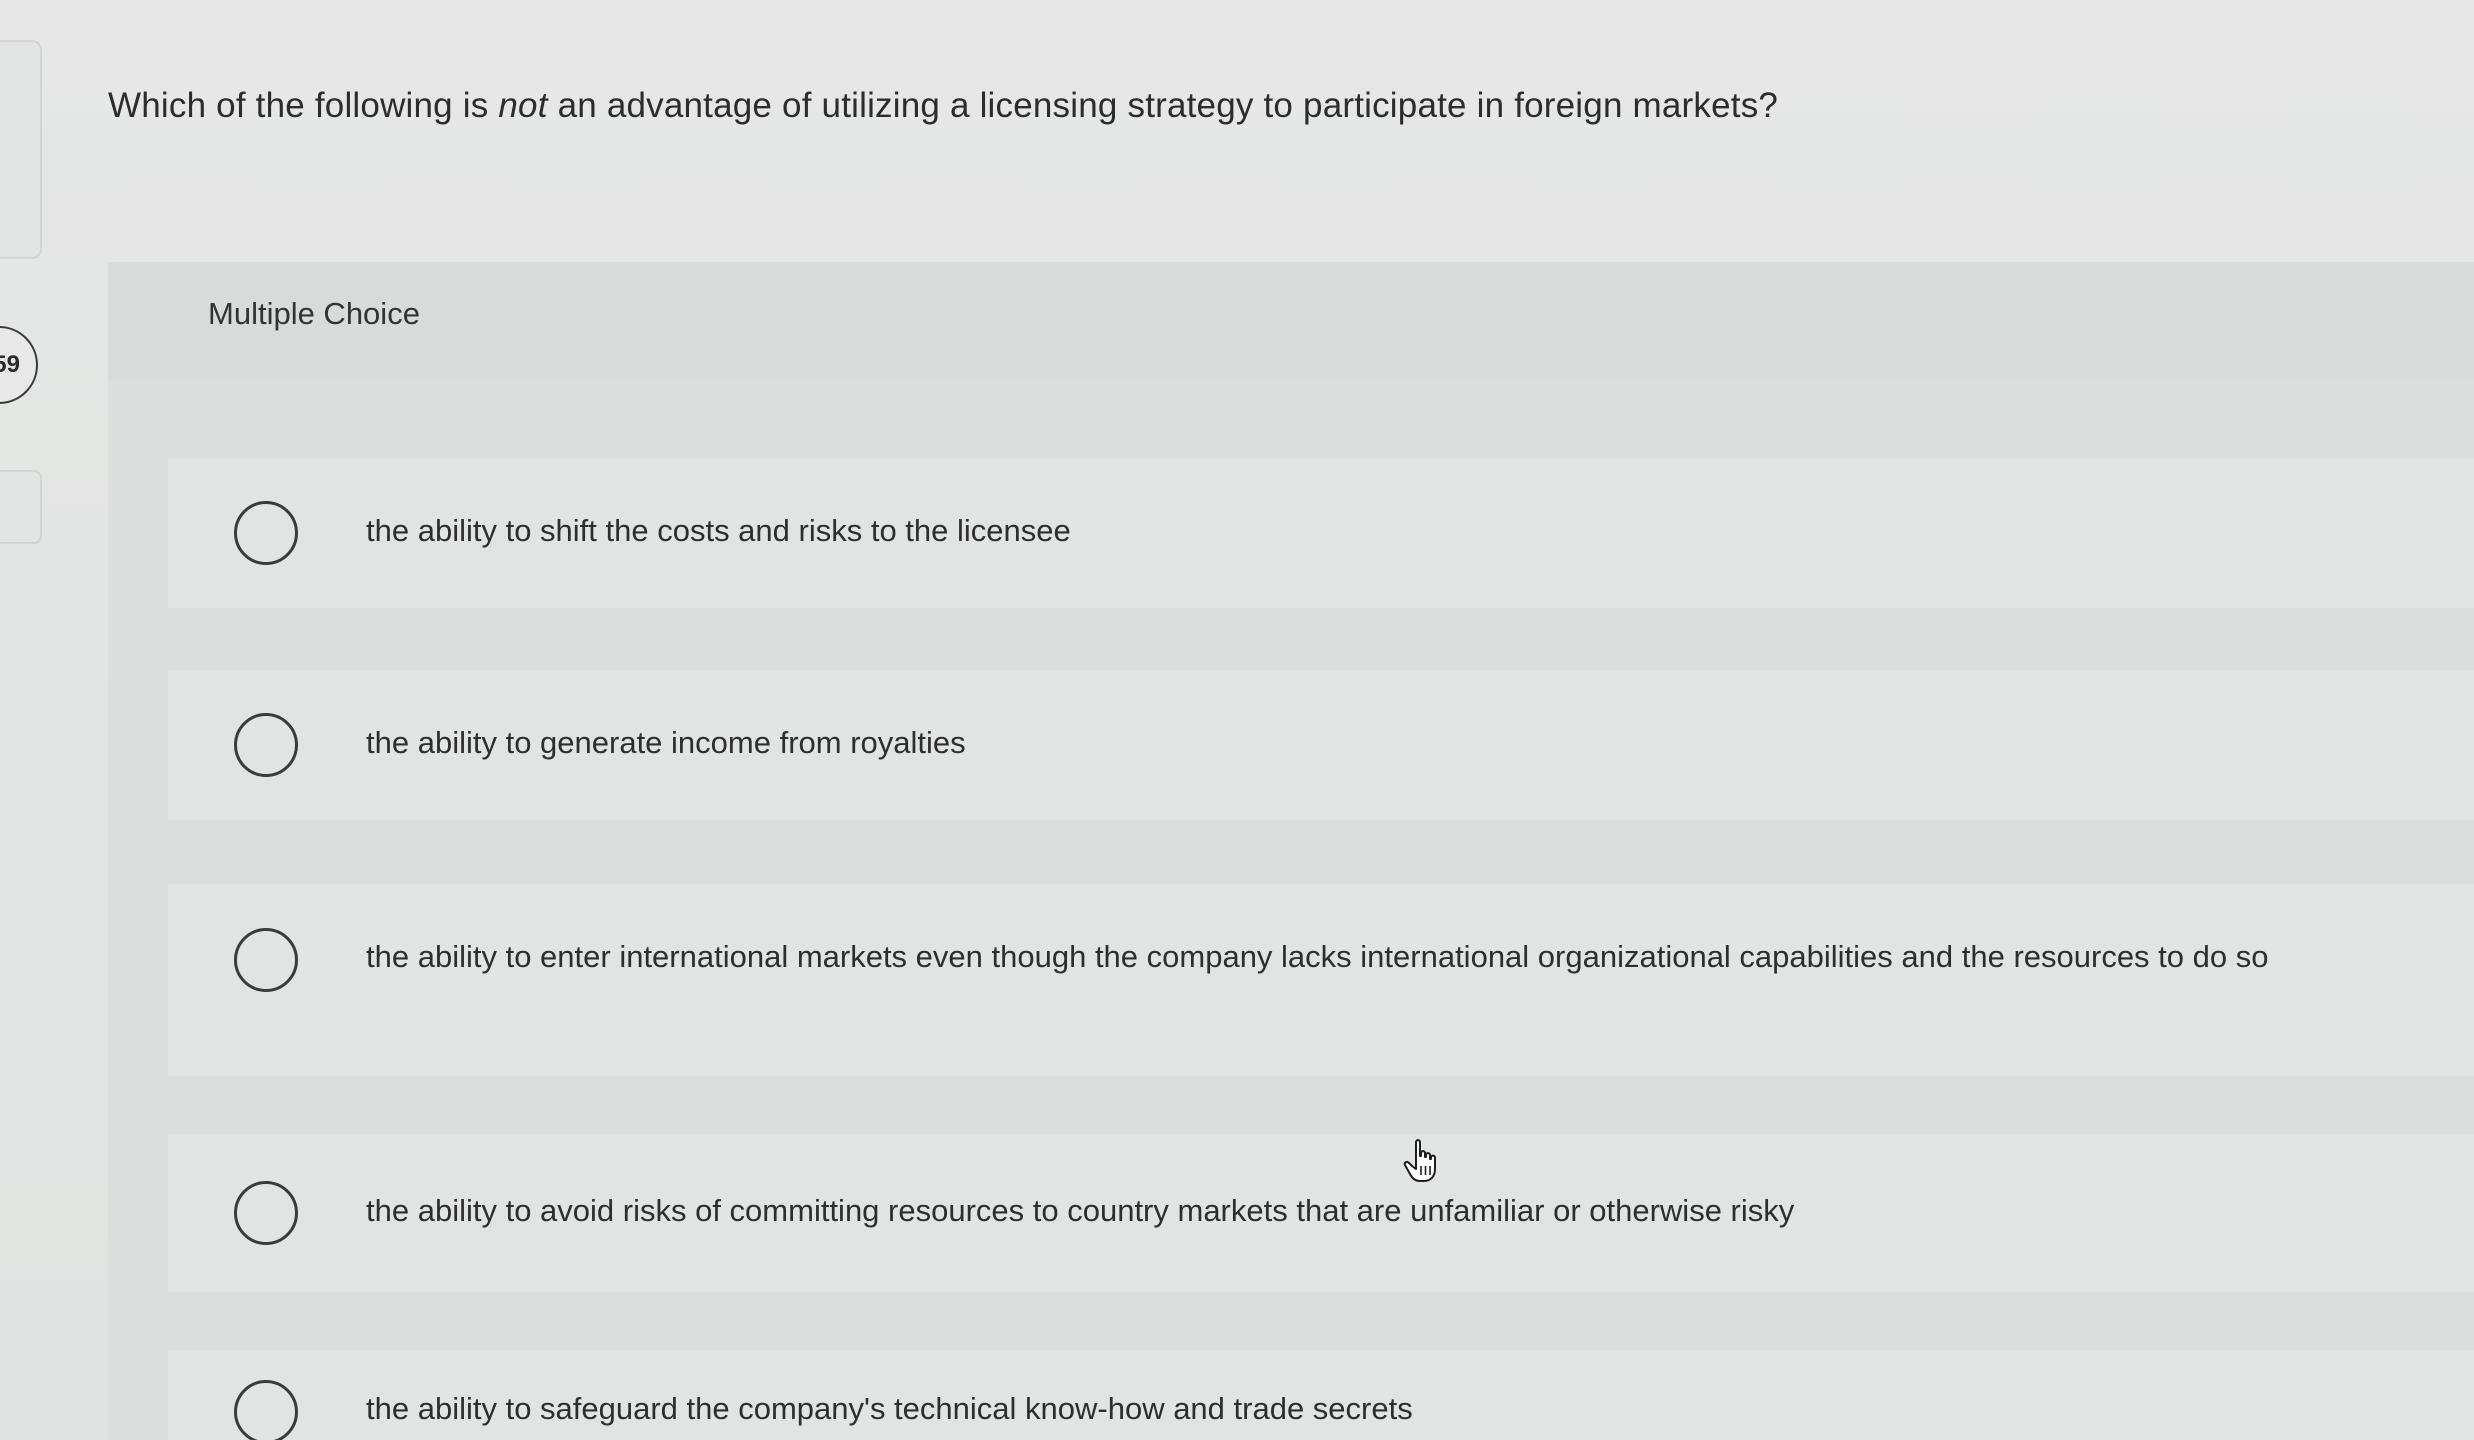 The image size is (2474, 1440). Describe the element at coordinates (10, 364) in the screenshot. I see `question-number: 59` at that location.